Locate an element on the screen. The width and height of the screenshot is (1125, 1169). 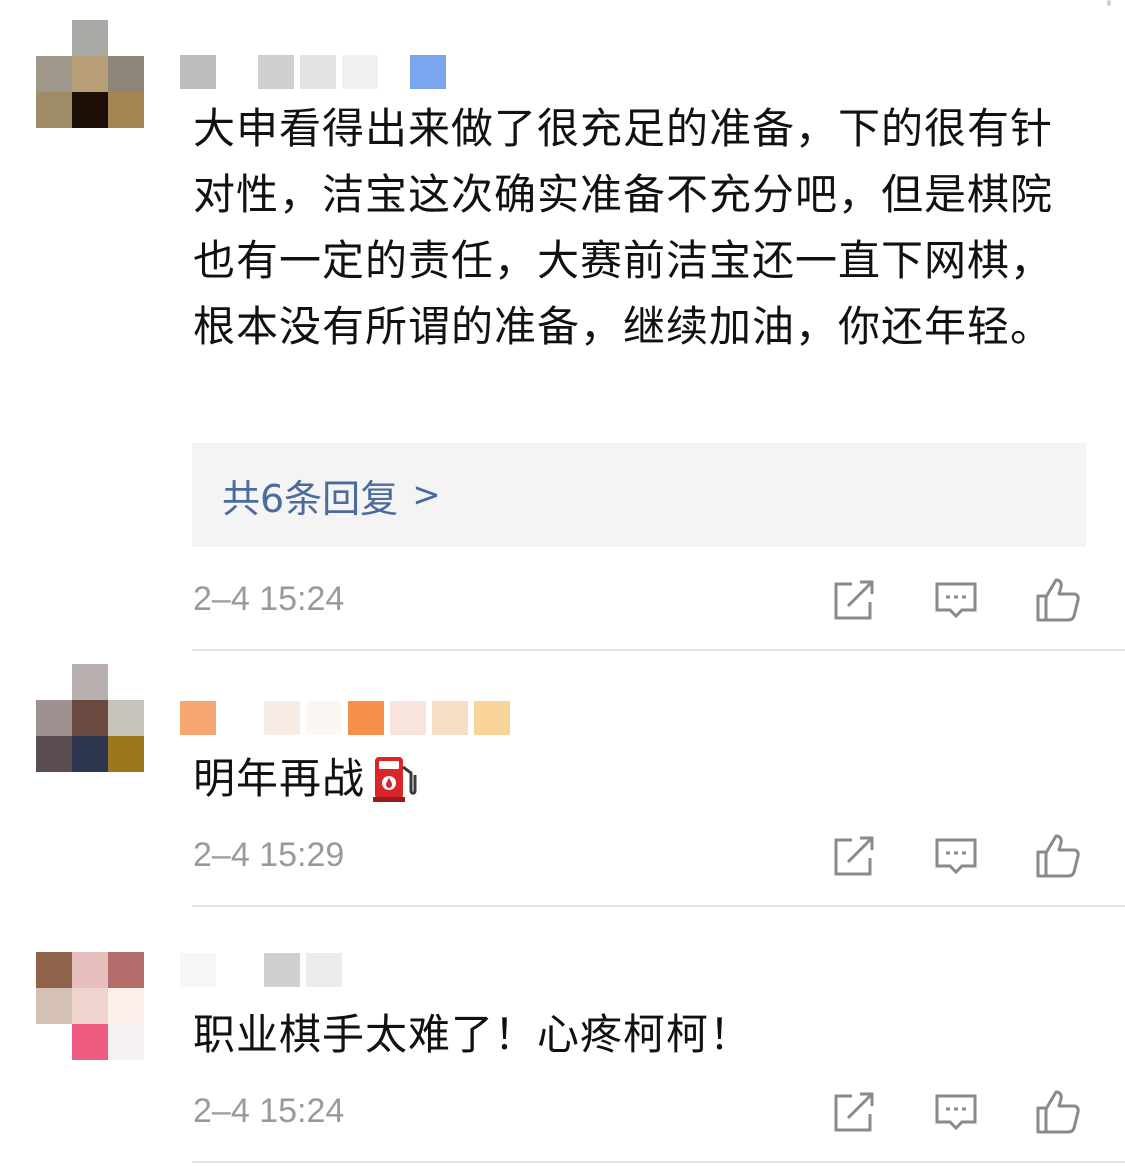
timestamp: 2–4 15:29 is located at coordinates (269, 855).